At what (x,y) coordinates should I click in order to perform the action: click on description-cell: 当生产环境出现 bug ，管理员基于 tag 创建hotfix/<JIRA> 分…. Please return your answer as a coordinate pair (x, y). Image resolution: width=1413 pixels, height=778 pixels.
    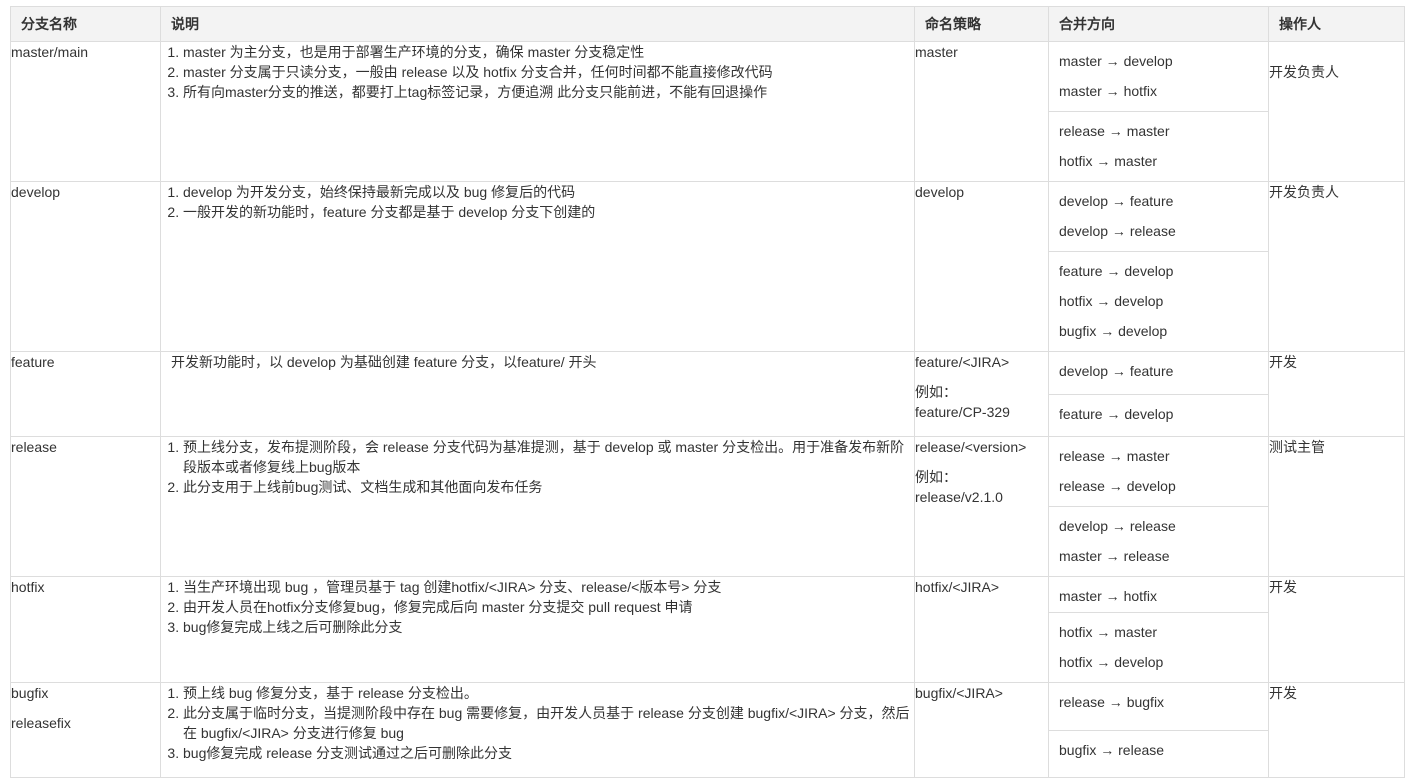
    Looking at the image, I should click on (537, 629).